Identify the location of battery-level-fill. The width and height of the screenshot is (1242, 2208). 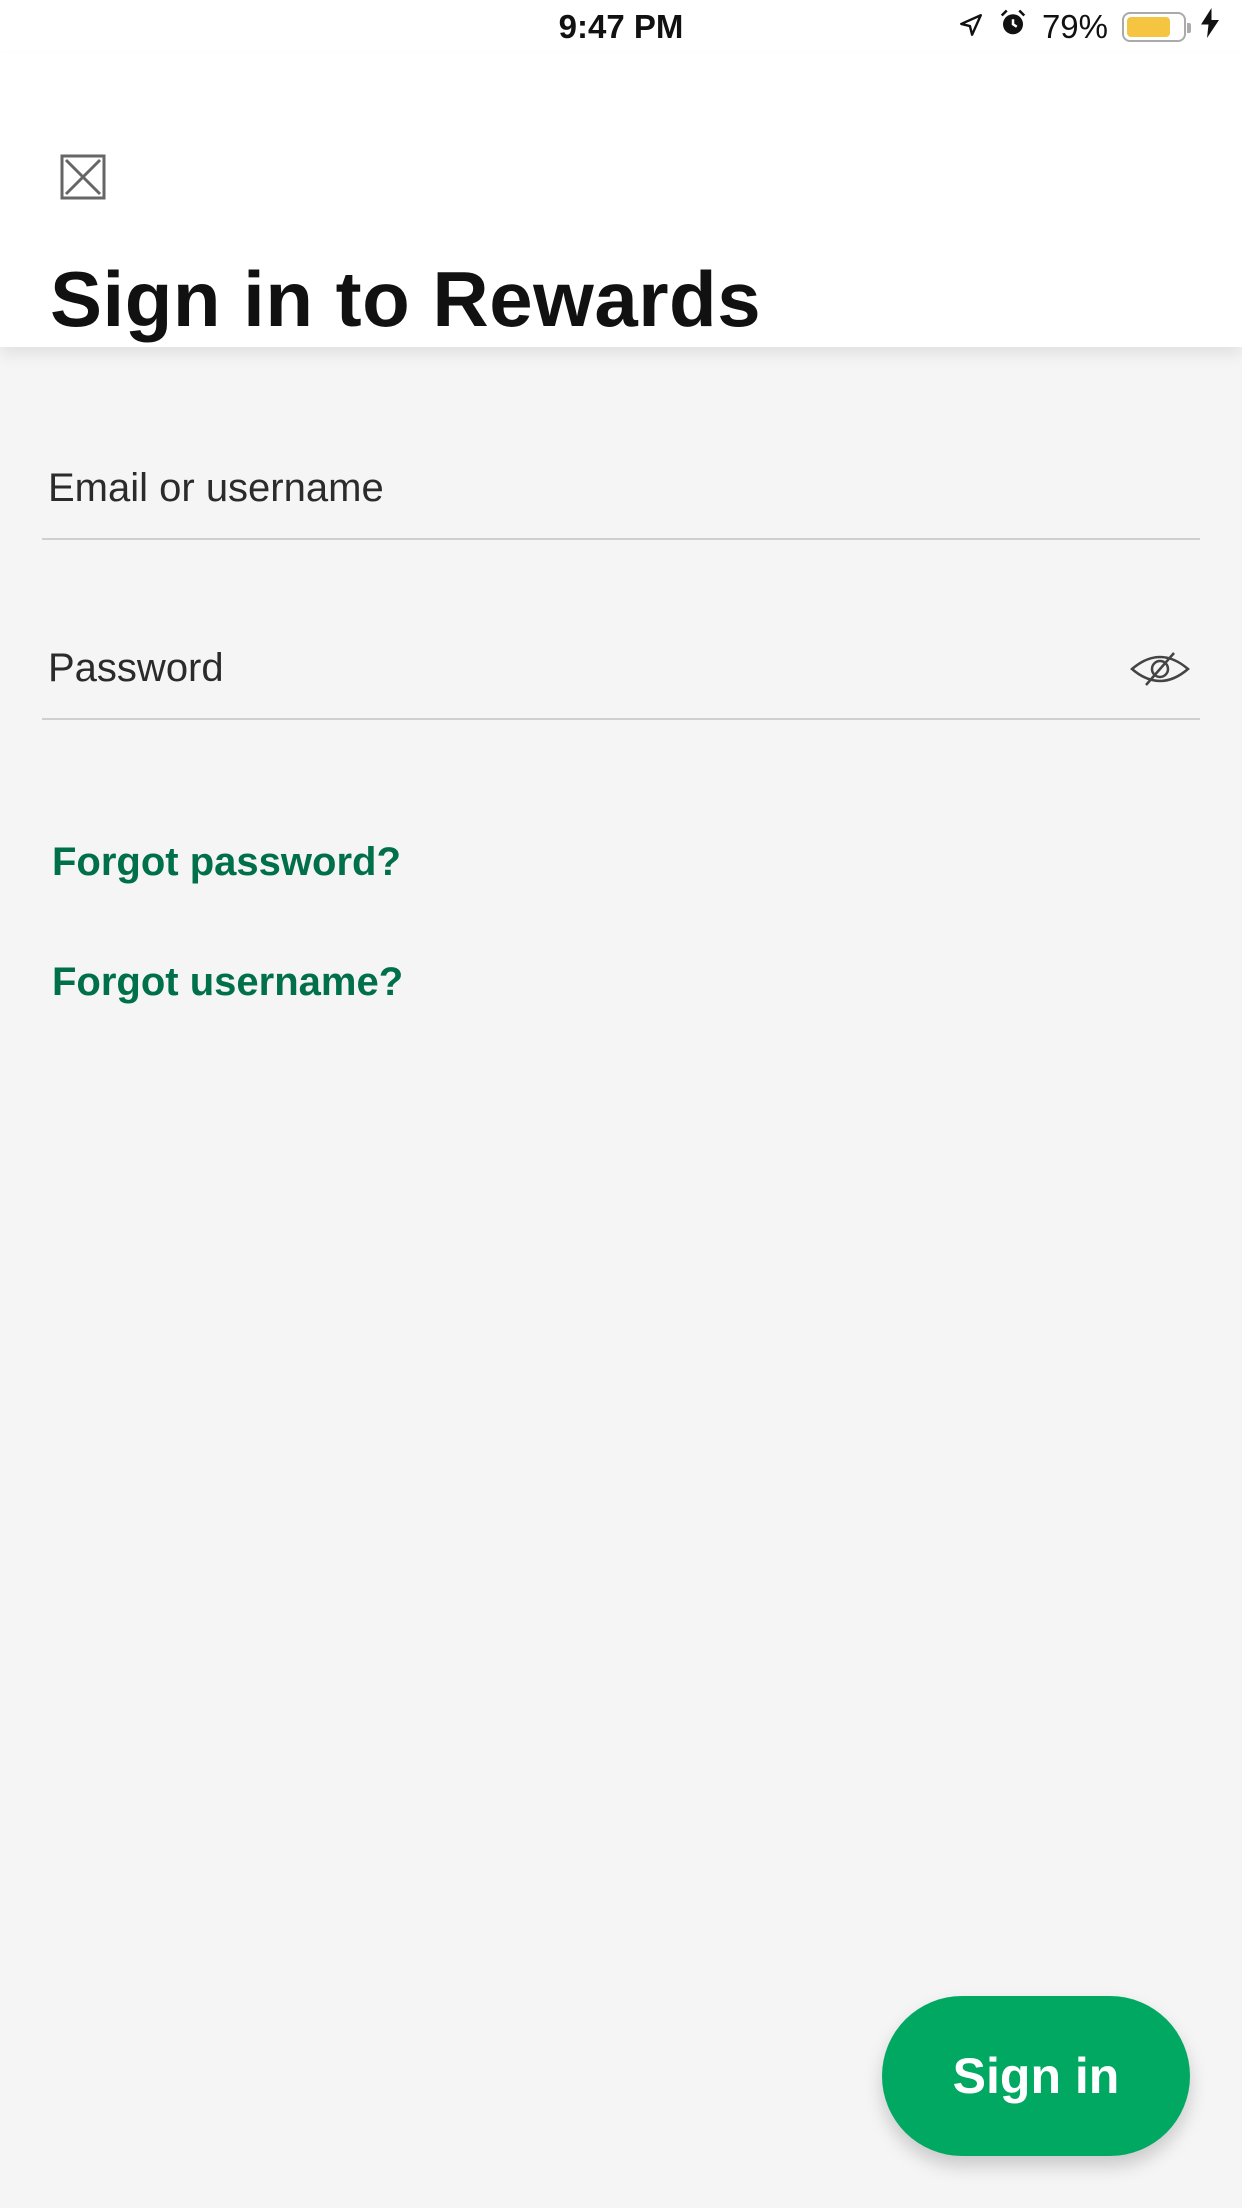
(1148, 27).